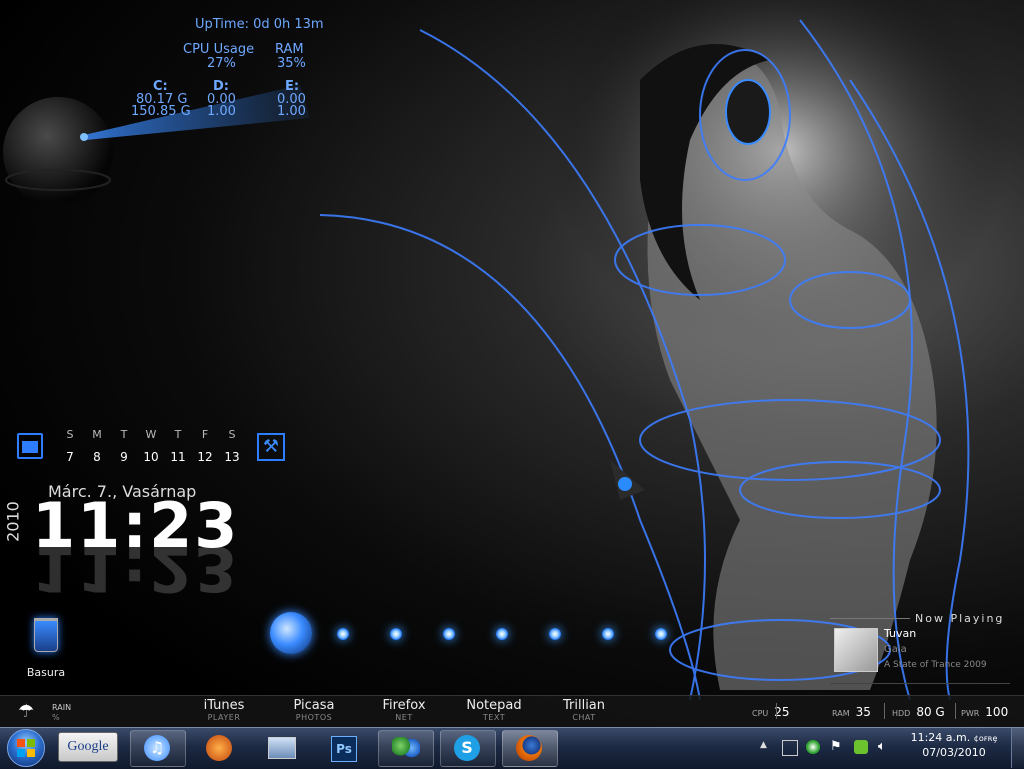 The image size is (1024, 769). I want to click on uptime-text: UpTime: 0d 0h 13m, so click(259, 24).